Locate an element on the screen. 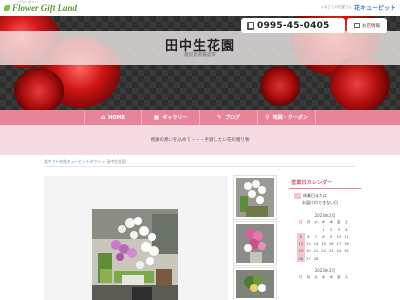  greeting-text: 感謝の想いを込めて・・・手渡したい花の贈り物 is located at coordinates (200, 140).